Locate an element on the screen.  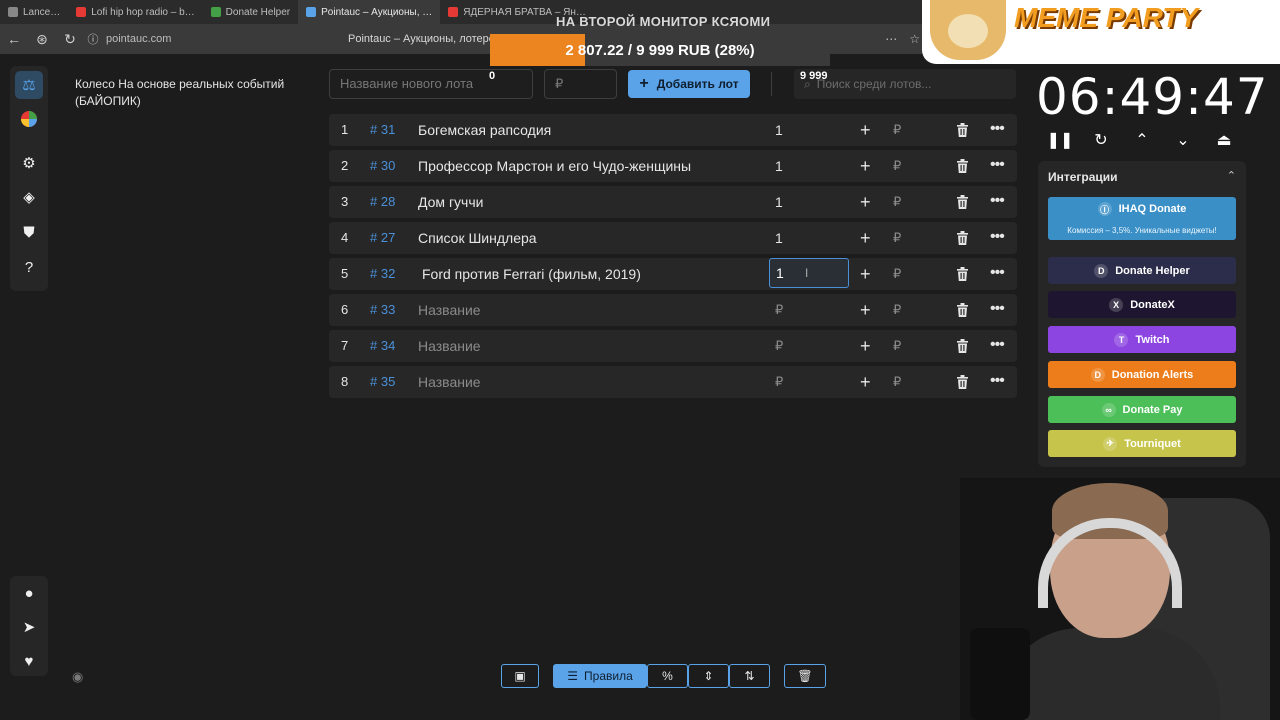
lot-name: Дом гуччи is located at coordinates (450, 202).